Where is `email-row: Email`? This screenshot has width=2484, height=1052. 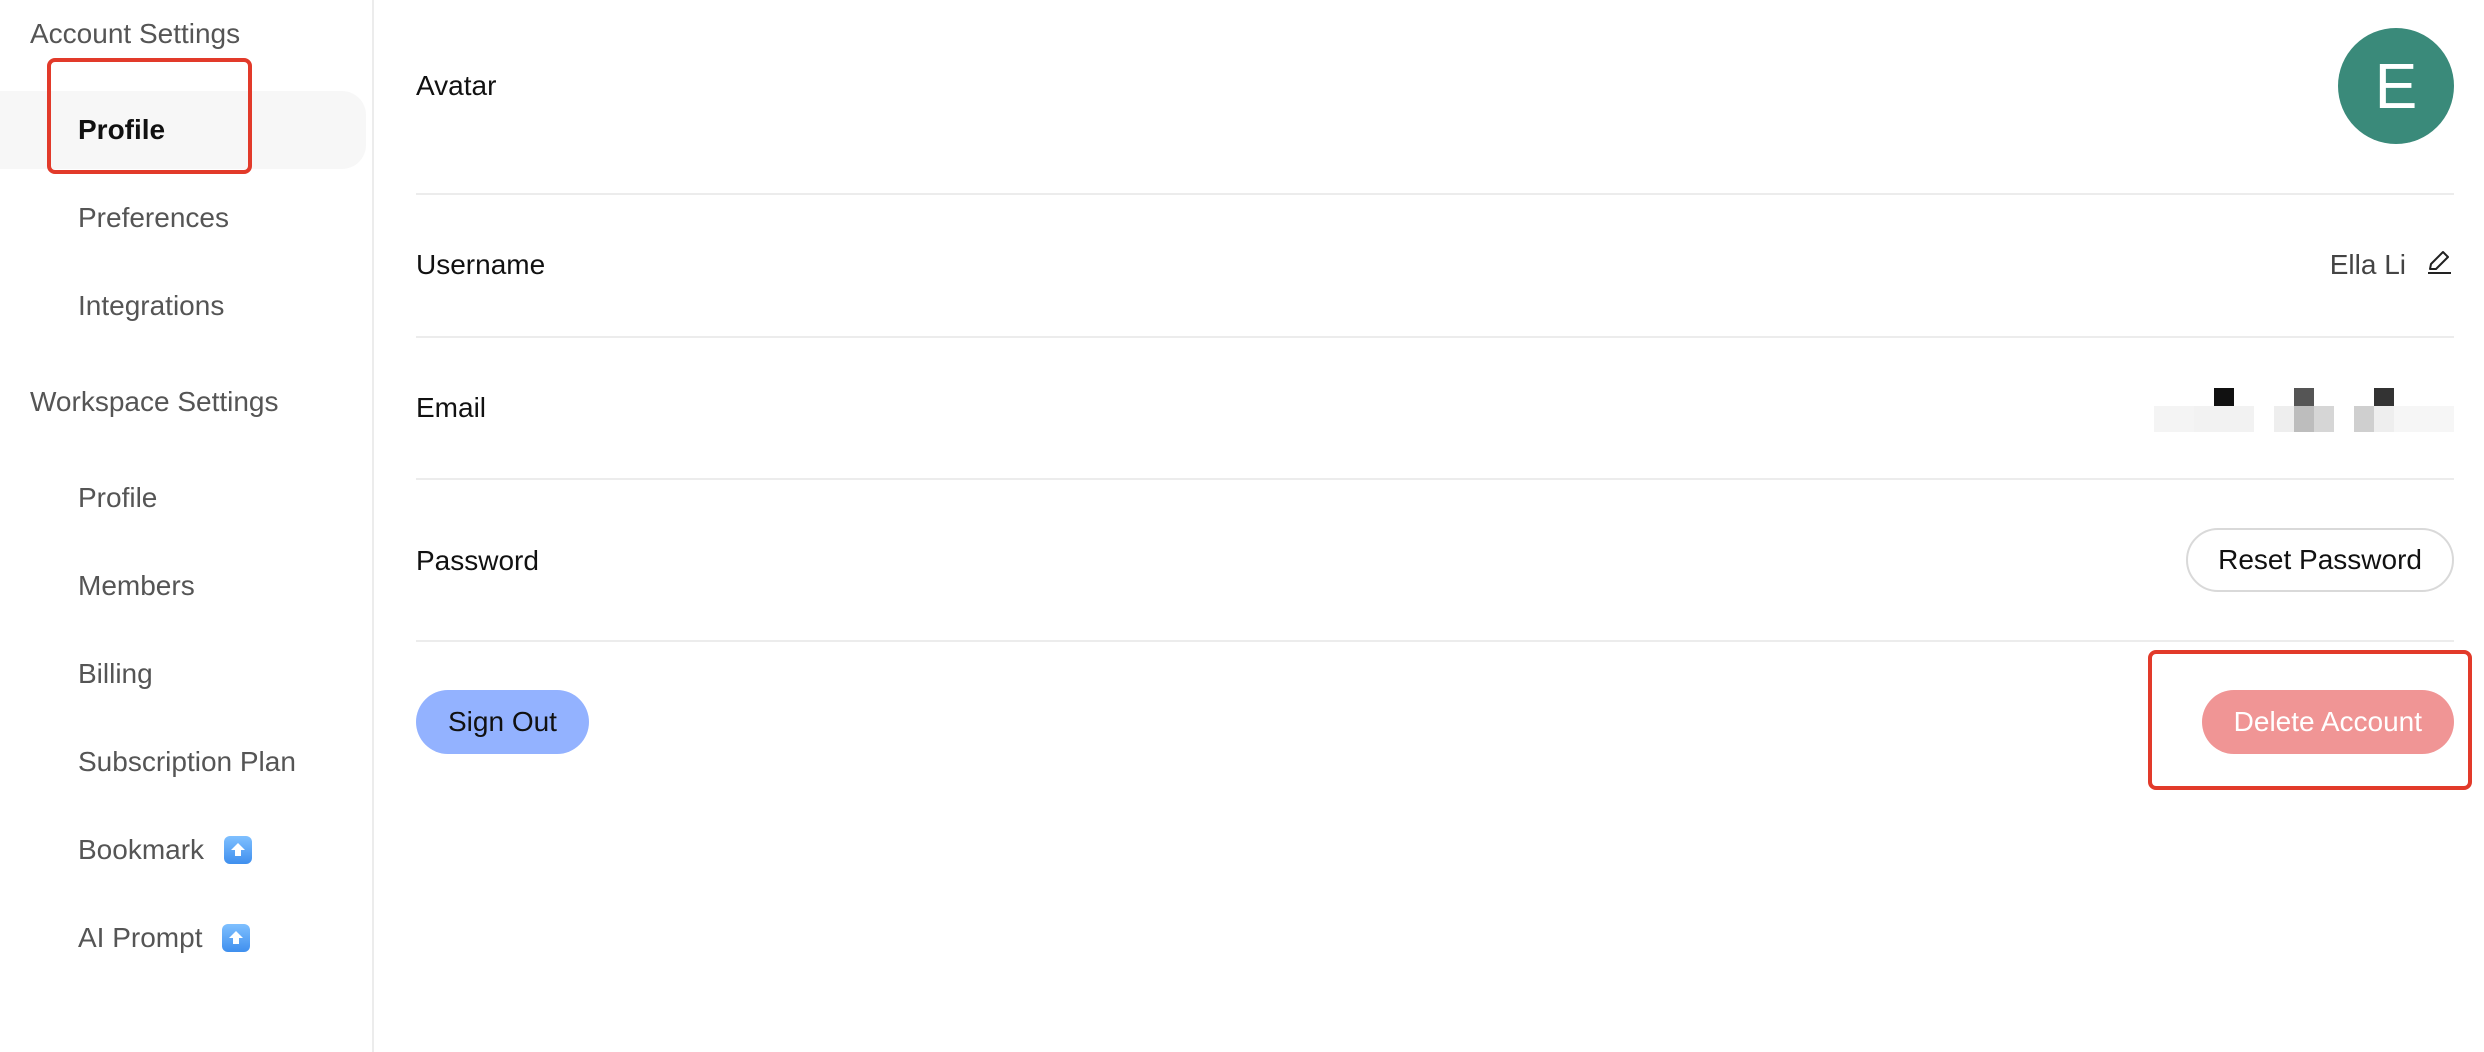
email-row: Email is located at coordinates (1435, 409).